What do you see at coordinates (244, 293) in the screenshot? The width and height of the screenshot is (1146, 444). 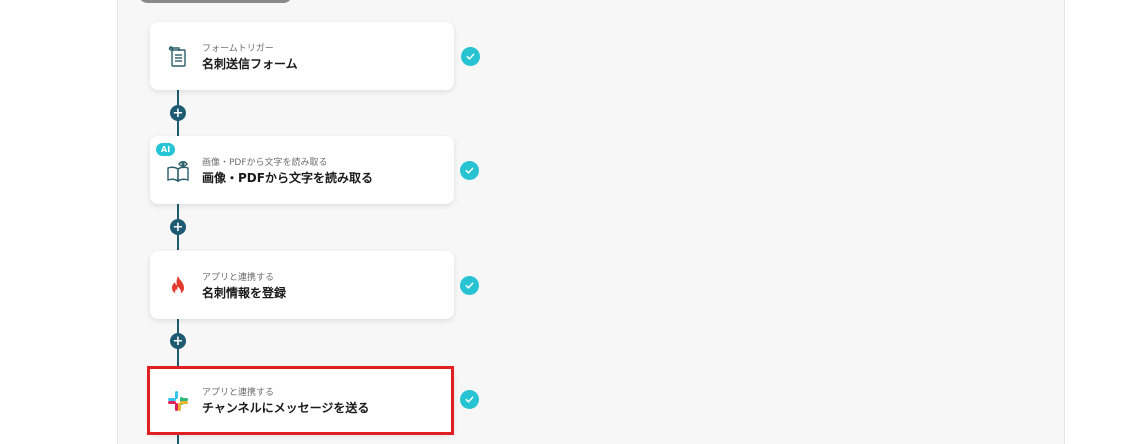 I see `step-title: 名刺情報を登録` at bounding box center [244, 293].